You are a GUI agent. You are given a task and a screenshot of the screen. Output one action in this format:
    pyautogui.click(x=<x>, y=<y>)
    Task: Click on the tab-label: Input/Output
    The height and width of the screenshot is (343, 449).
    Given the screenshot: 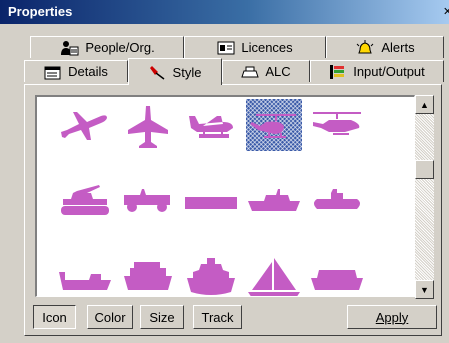 What is the action you would take?
    pyautogui.click(x=389, y=71)
    